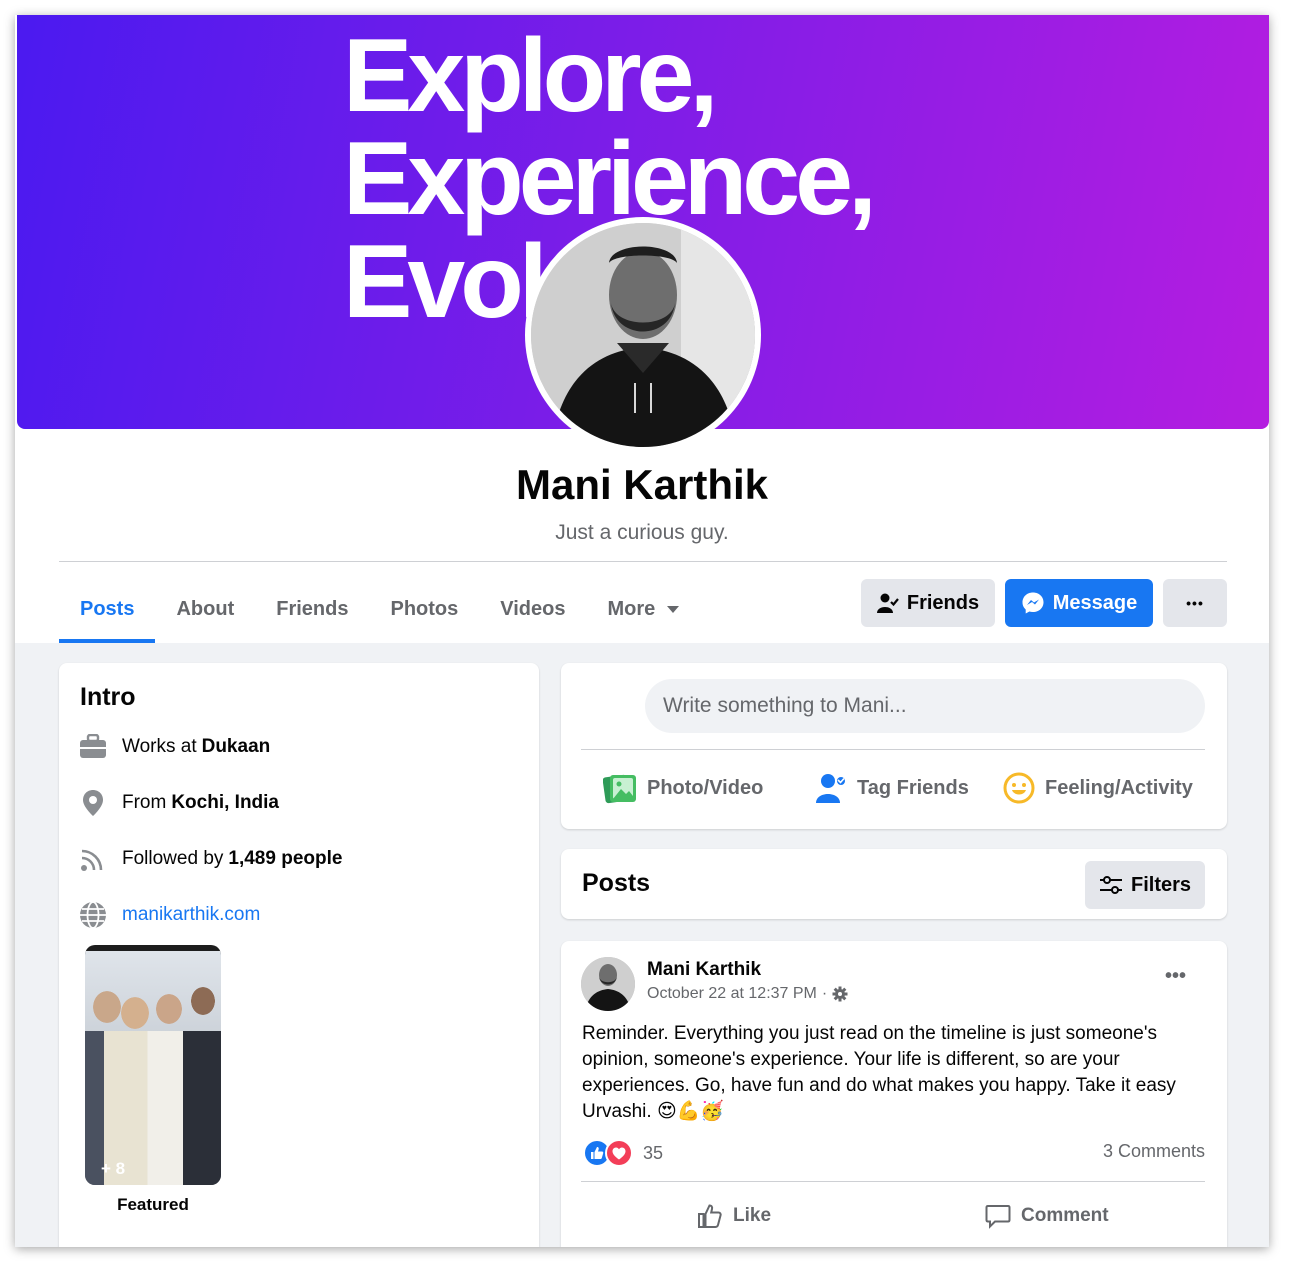  What do you see at coordinates (710, 1216) in the screenshot?
I see `thumbs-up-icon` at bounding box center [710, 1216].